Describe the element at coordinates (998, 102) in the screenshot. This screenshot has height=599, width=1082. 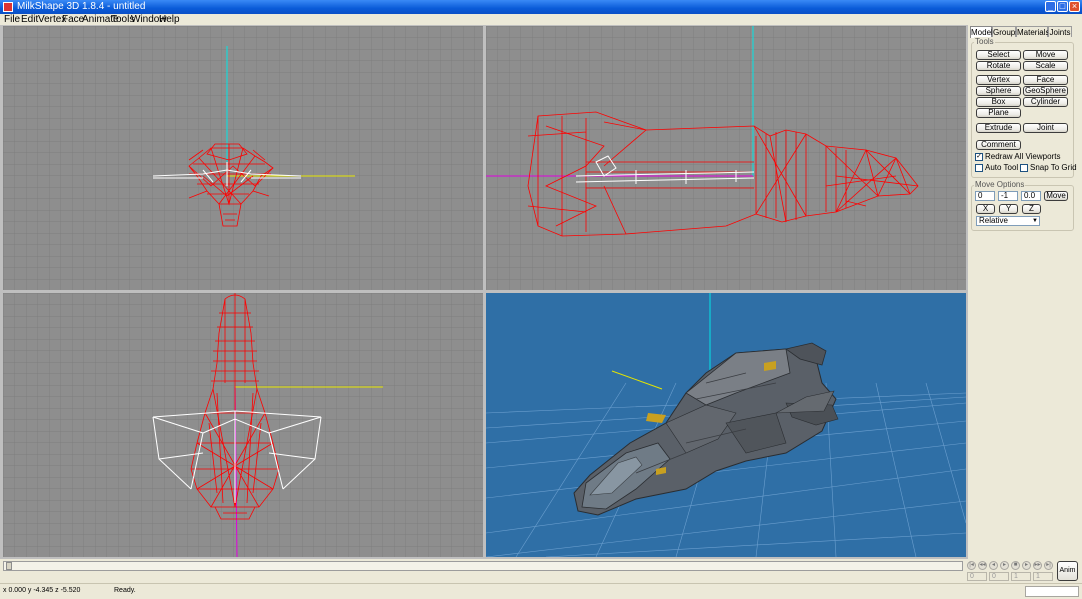
I see `box-button: Box` at that location.